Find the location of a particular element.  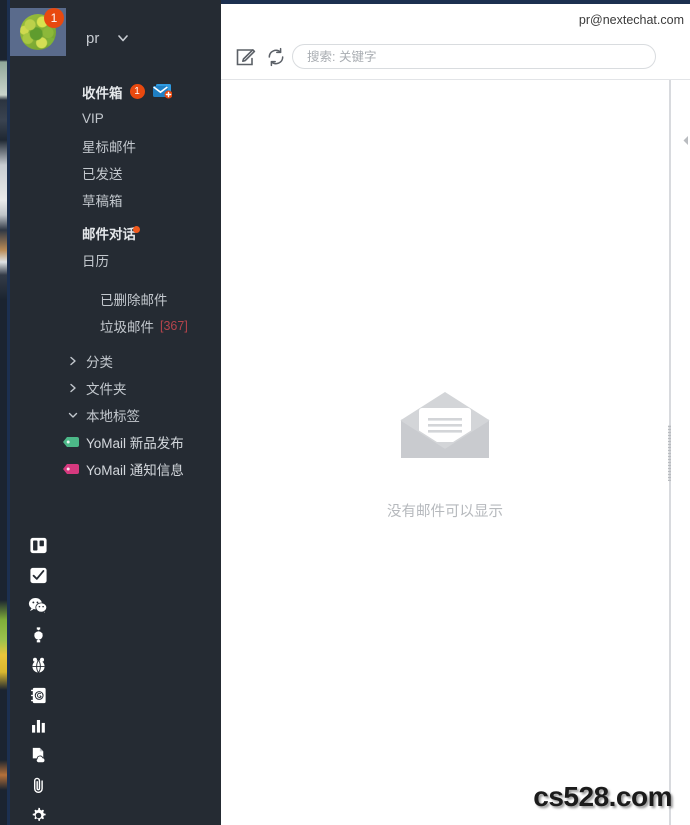

sidebar-item-conversations: 邮件对话 is located at coordinates (115, 232).